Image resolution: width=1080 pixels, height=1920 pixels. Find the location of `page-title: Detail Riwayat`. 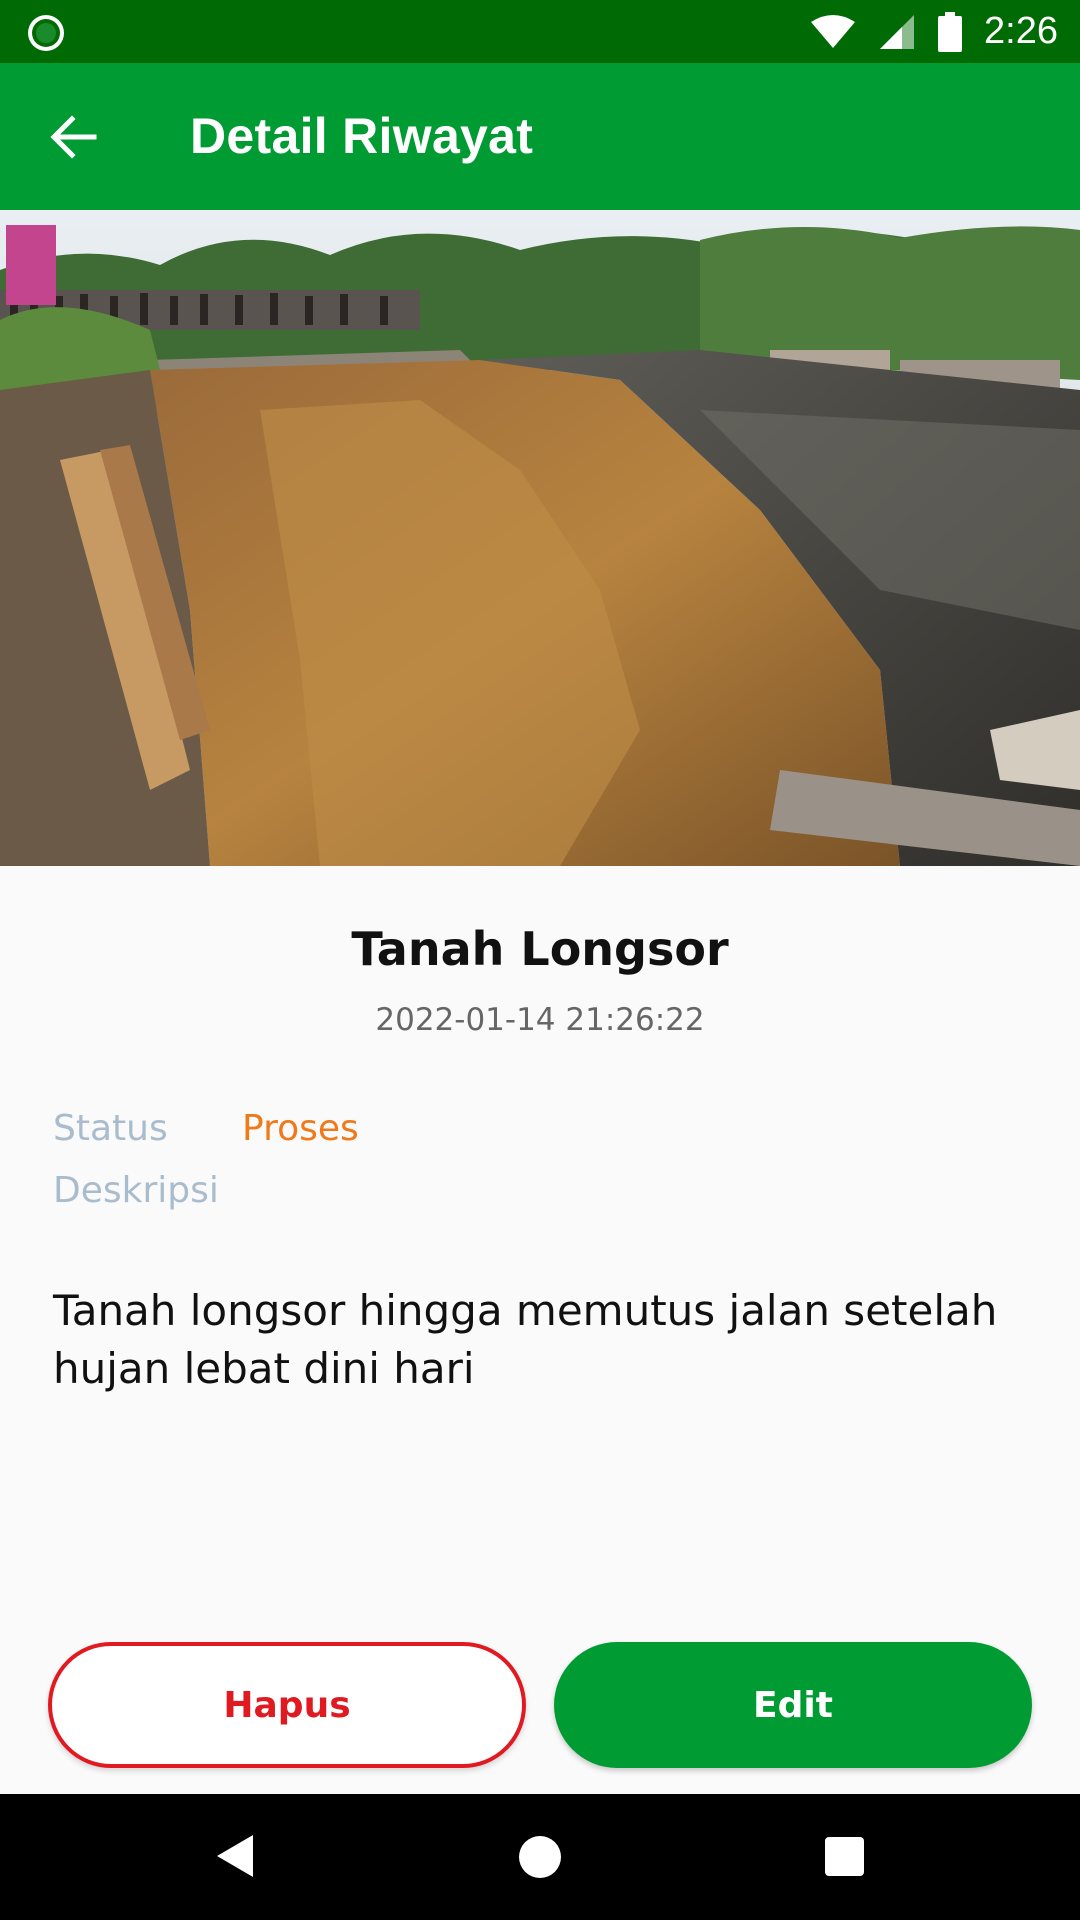

page-title: Detail Riwayat is located at coordinates (362, 136).